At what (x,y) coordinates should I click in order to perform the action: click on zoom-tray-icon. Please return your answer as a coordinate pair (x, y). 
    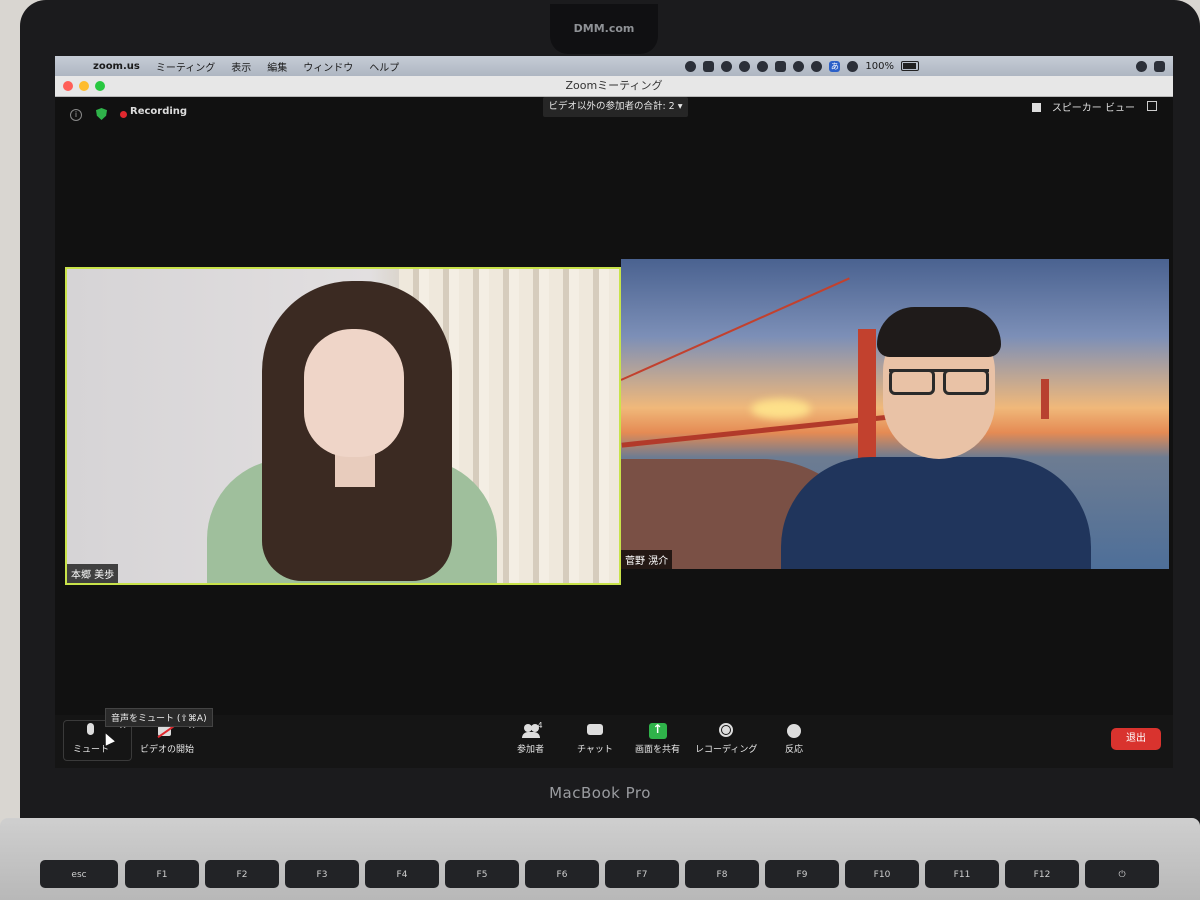
    Looking at the image, I should click on (709, 66).